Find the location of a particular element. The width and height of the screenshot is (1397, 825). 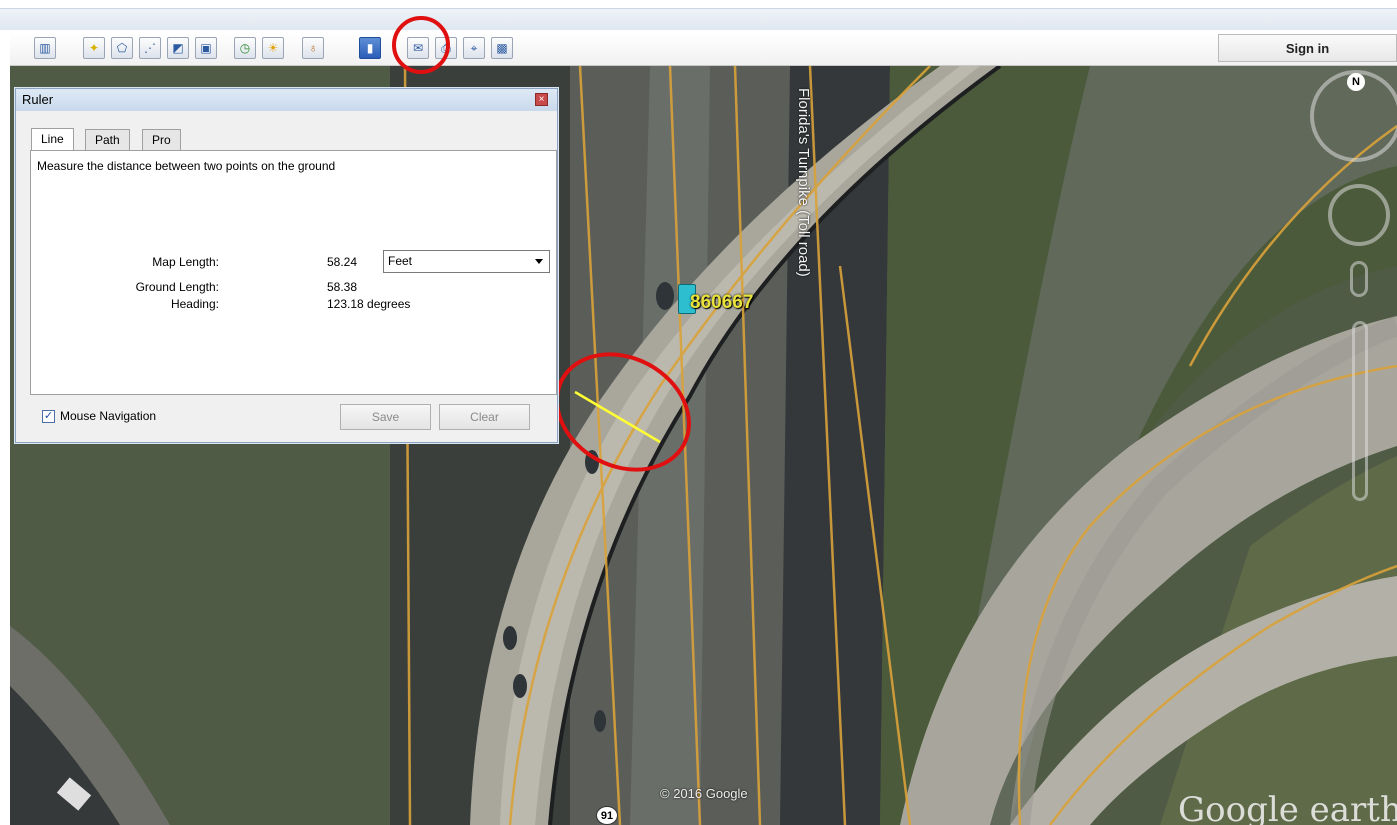

clock-icon: ◷ is located at coordinates (245, 48).